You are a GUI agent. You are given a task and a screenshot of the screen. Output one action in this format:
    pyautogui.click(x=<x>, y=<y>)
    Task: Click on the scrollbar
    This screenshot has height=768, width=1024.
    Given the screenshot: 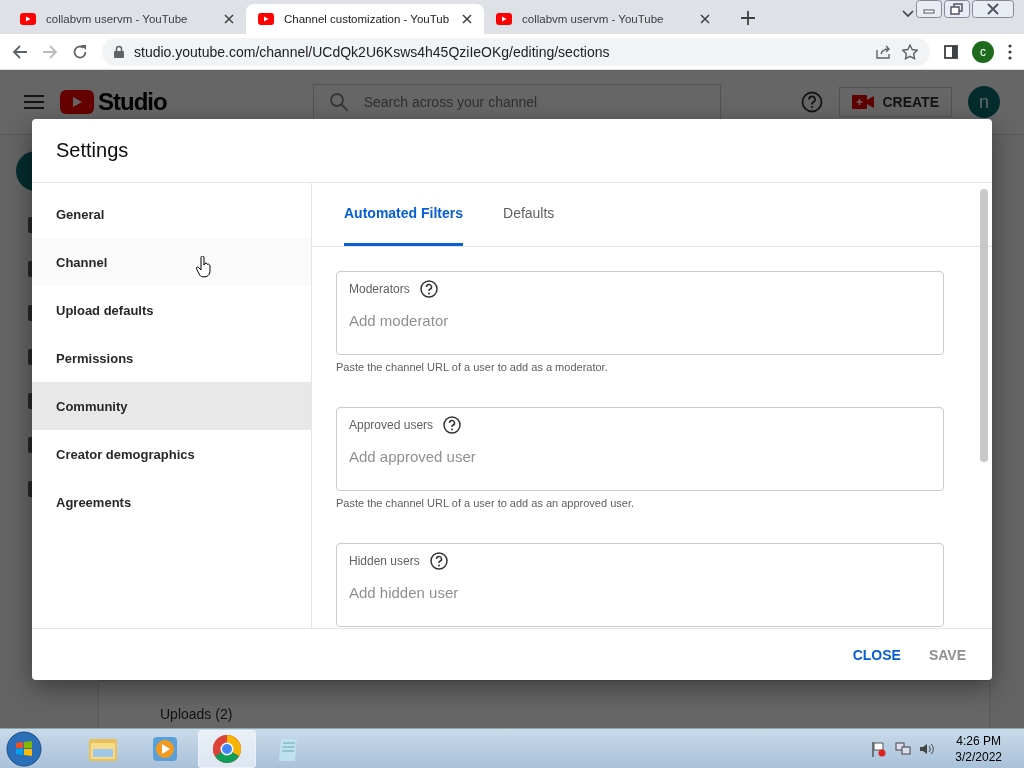 What is the action you would take?
    pyautogui.click(x=984, y=325)
    